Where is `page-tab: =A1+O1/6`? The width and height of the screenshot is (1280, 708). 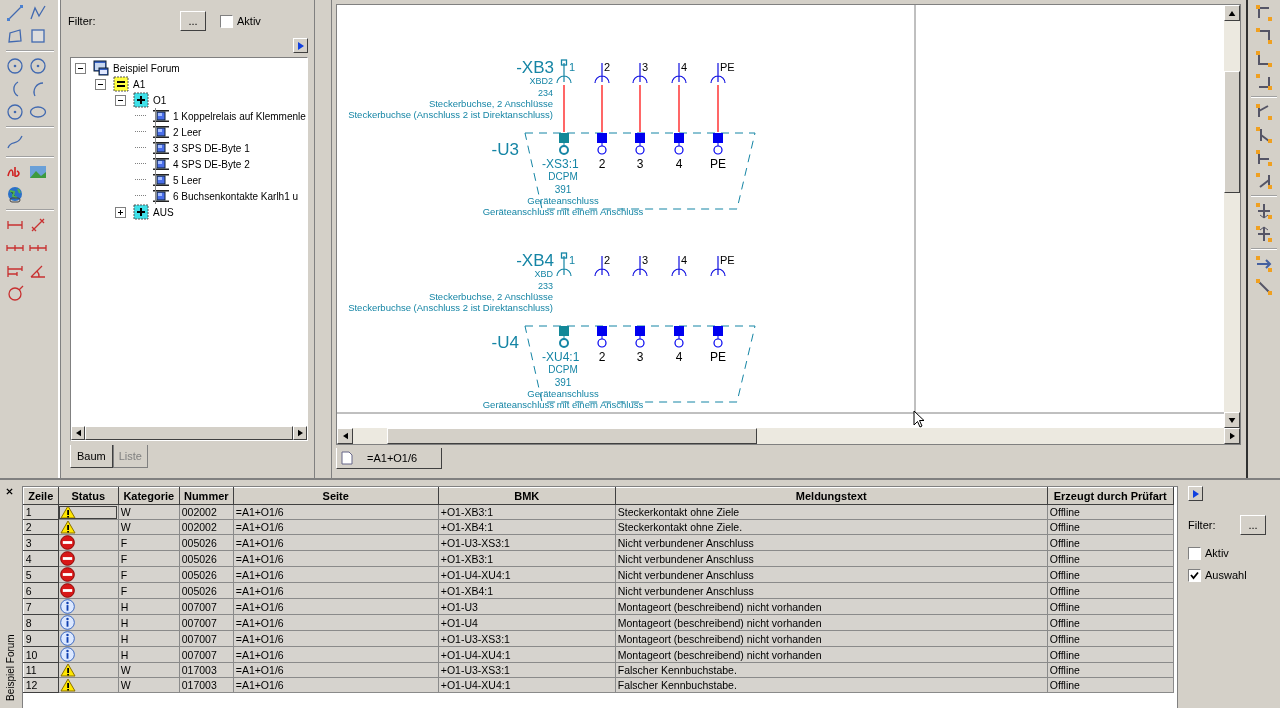
page-tab: =A1+O1/6 is located at coordinates (389, 458).